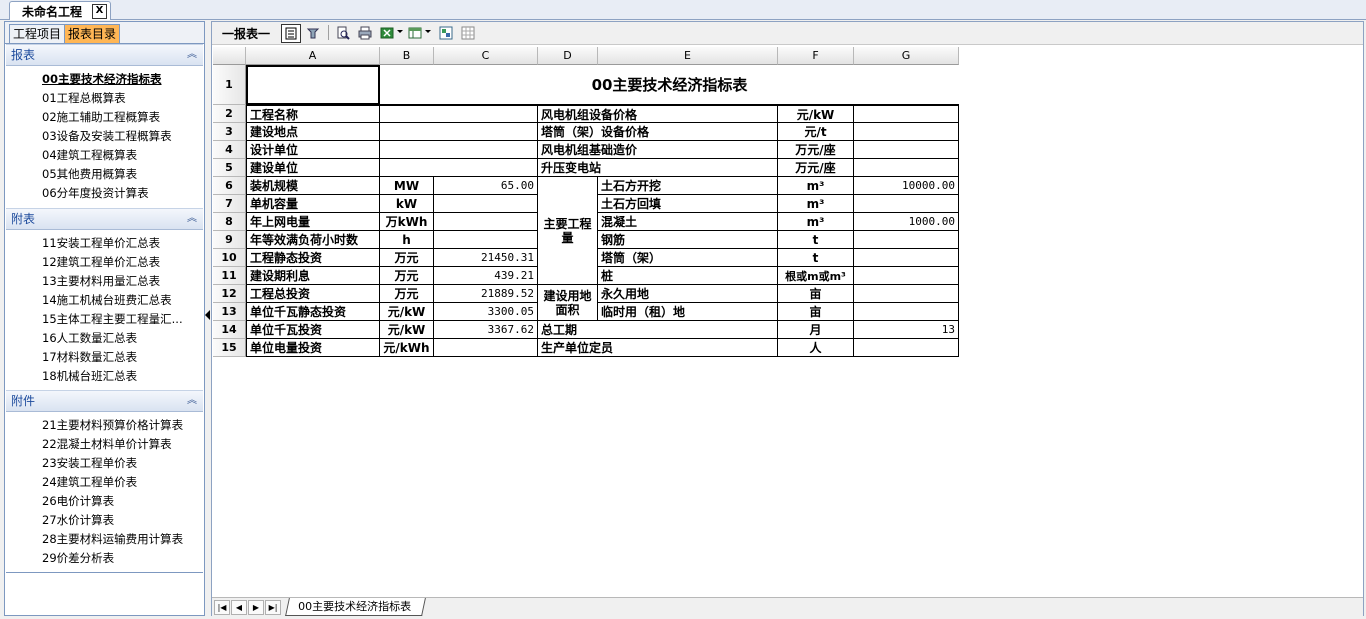 This screenshot has height=619, width=1366. Describe the element at coordinates (229, 312) in the screenshot. I see `row-header-13: 13` at that location.